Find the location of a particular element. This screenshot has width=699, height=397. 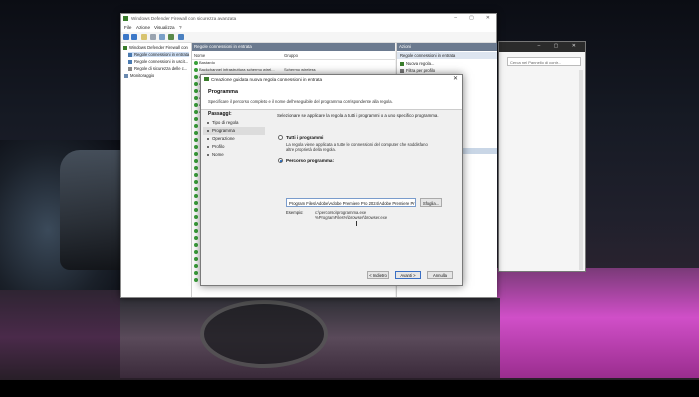

step-name: Nome is located at coordinates (215, 154).